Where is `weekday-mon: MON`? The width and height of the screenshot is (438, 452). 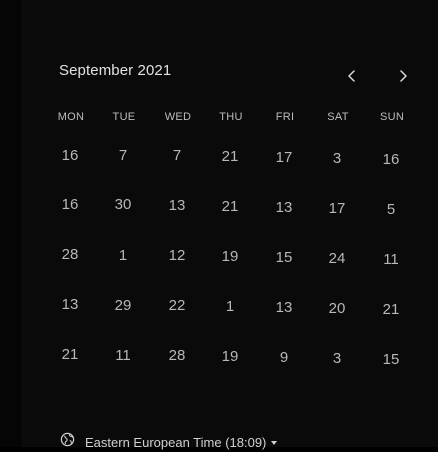
weekday-mon: MON is located at coordinates (71, 117).